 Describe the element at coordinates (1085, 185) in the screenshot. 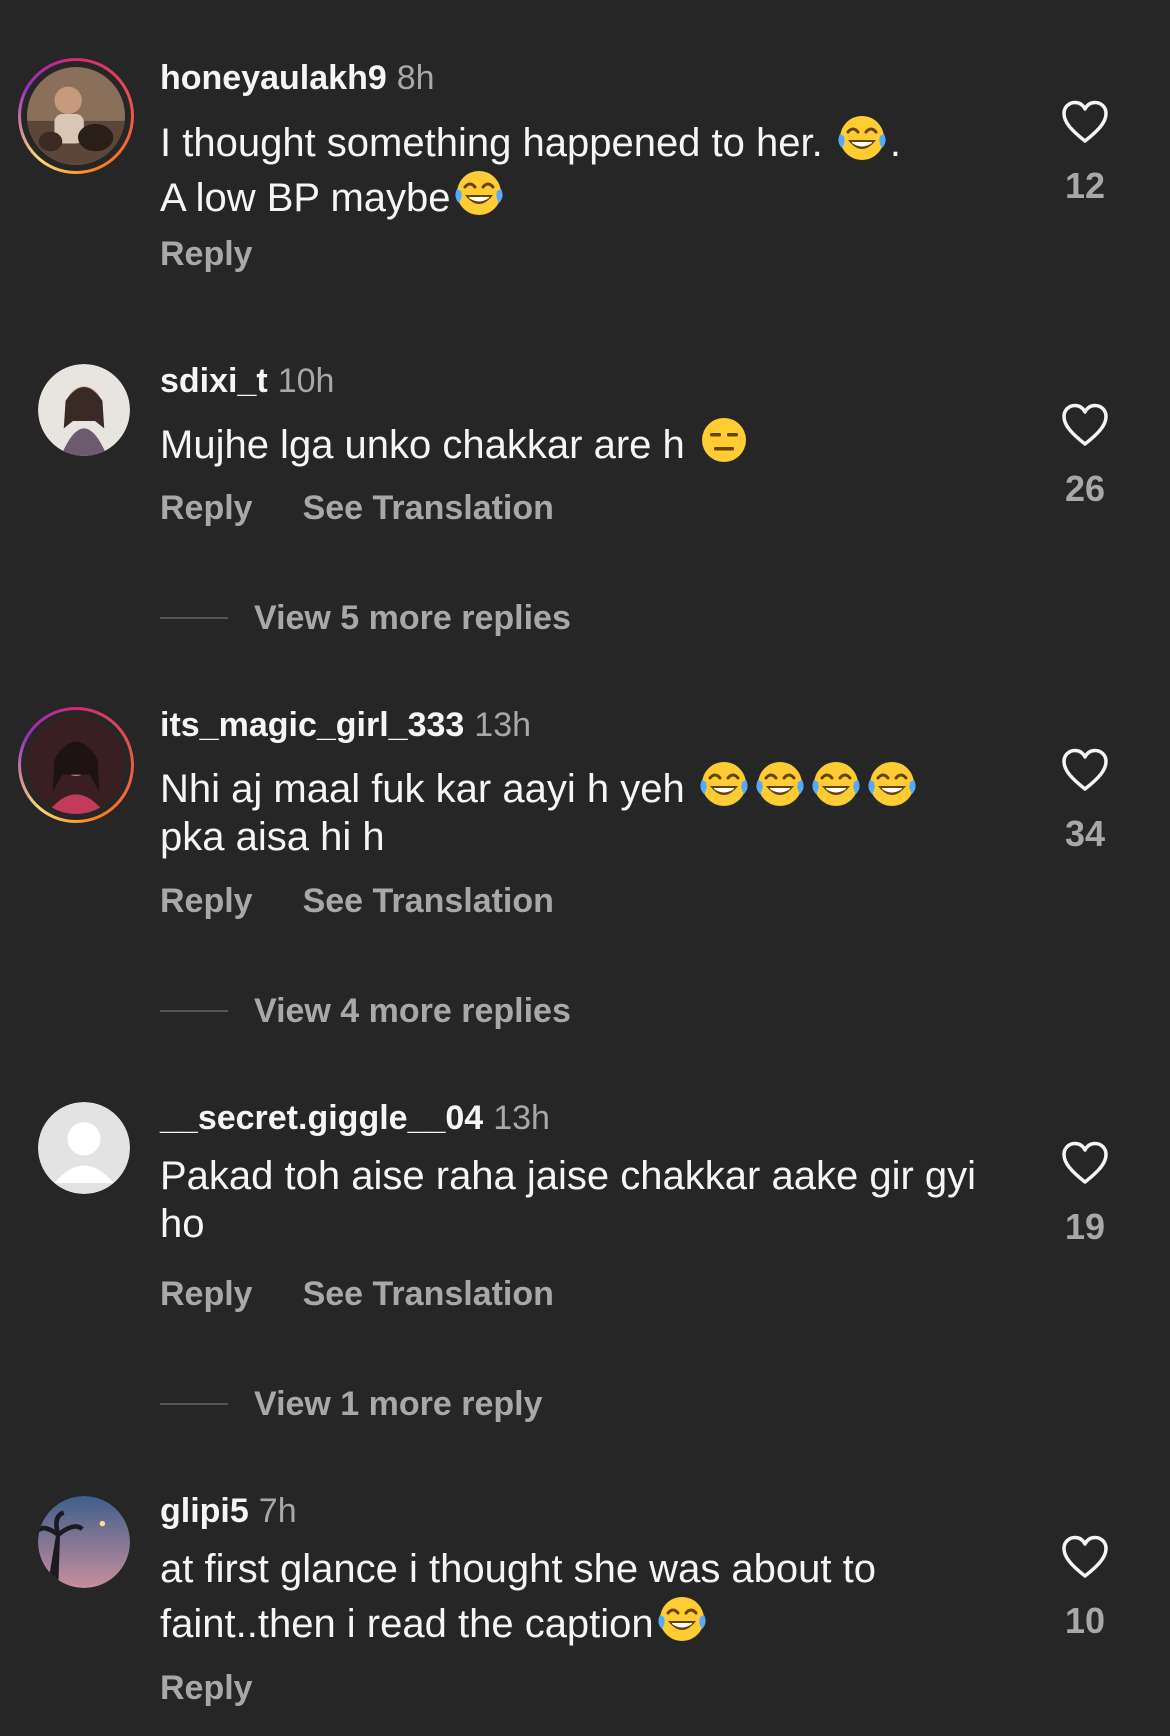

I see `like-count: 12` at that location.